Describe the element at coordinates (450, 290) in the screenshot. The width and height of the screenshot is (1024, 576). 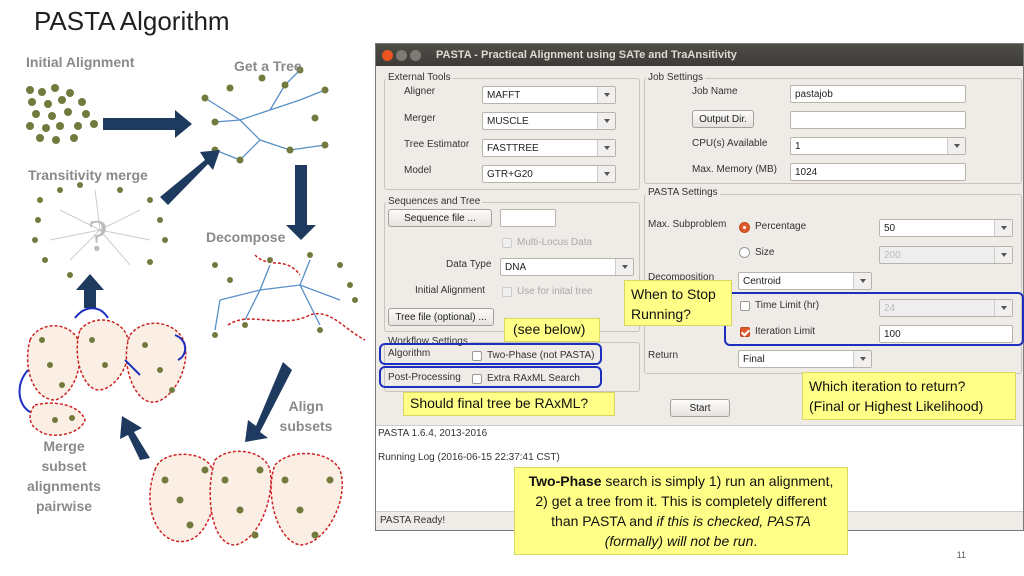
I see `initial-alignment-label: Initial Alignment` at that location.